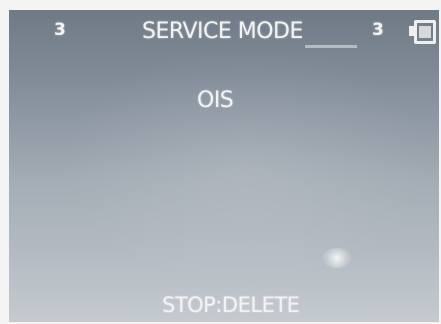  Describe the element at coordinates (60, 30) in the screenshot. I see `left-counter: 3` at that location.